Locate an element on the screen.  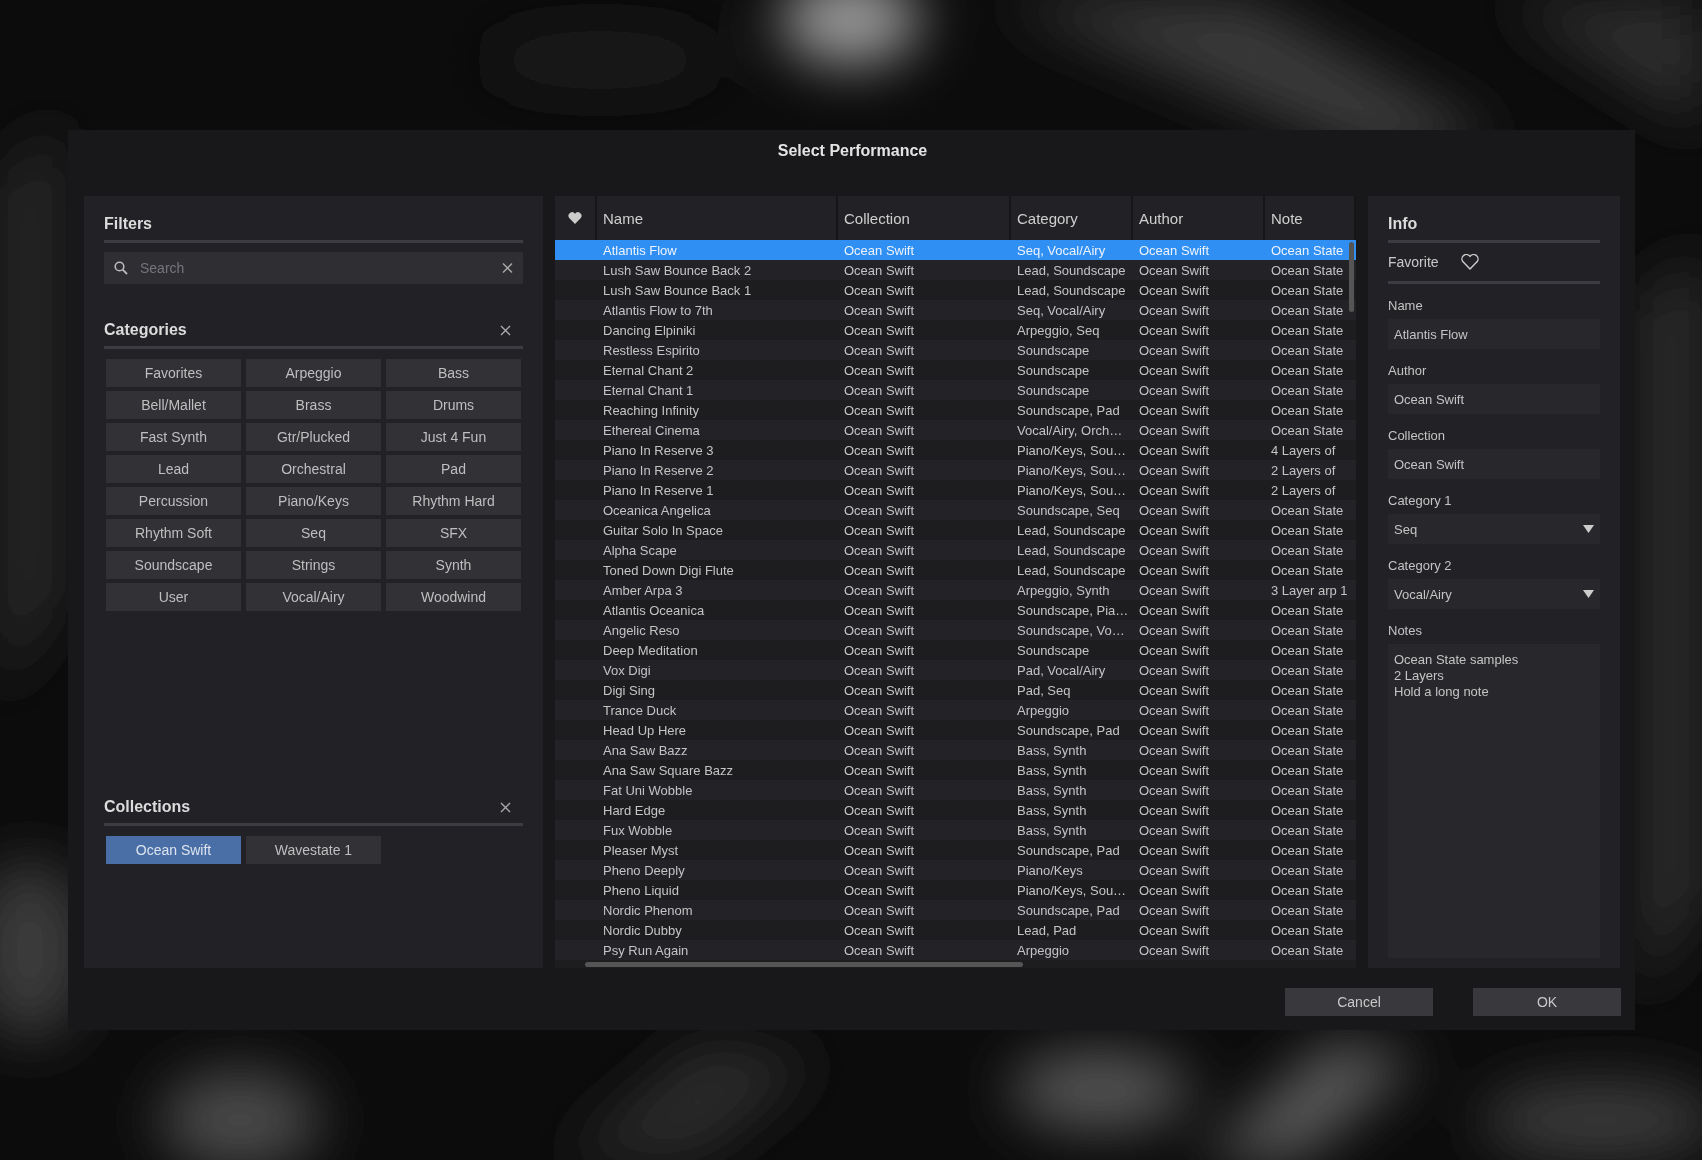
table-row: Eternal Chant 2 Ocean Swift Soundscape Ocean Swift Ocean State is located at coordinates (955, 370).